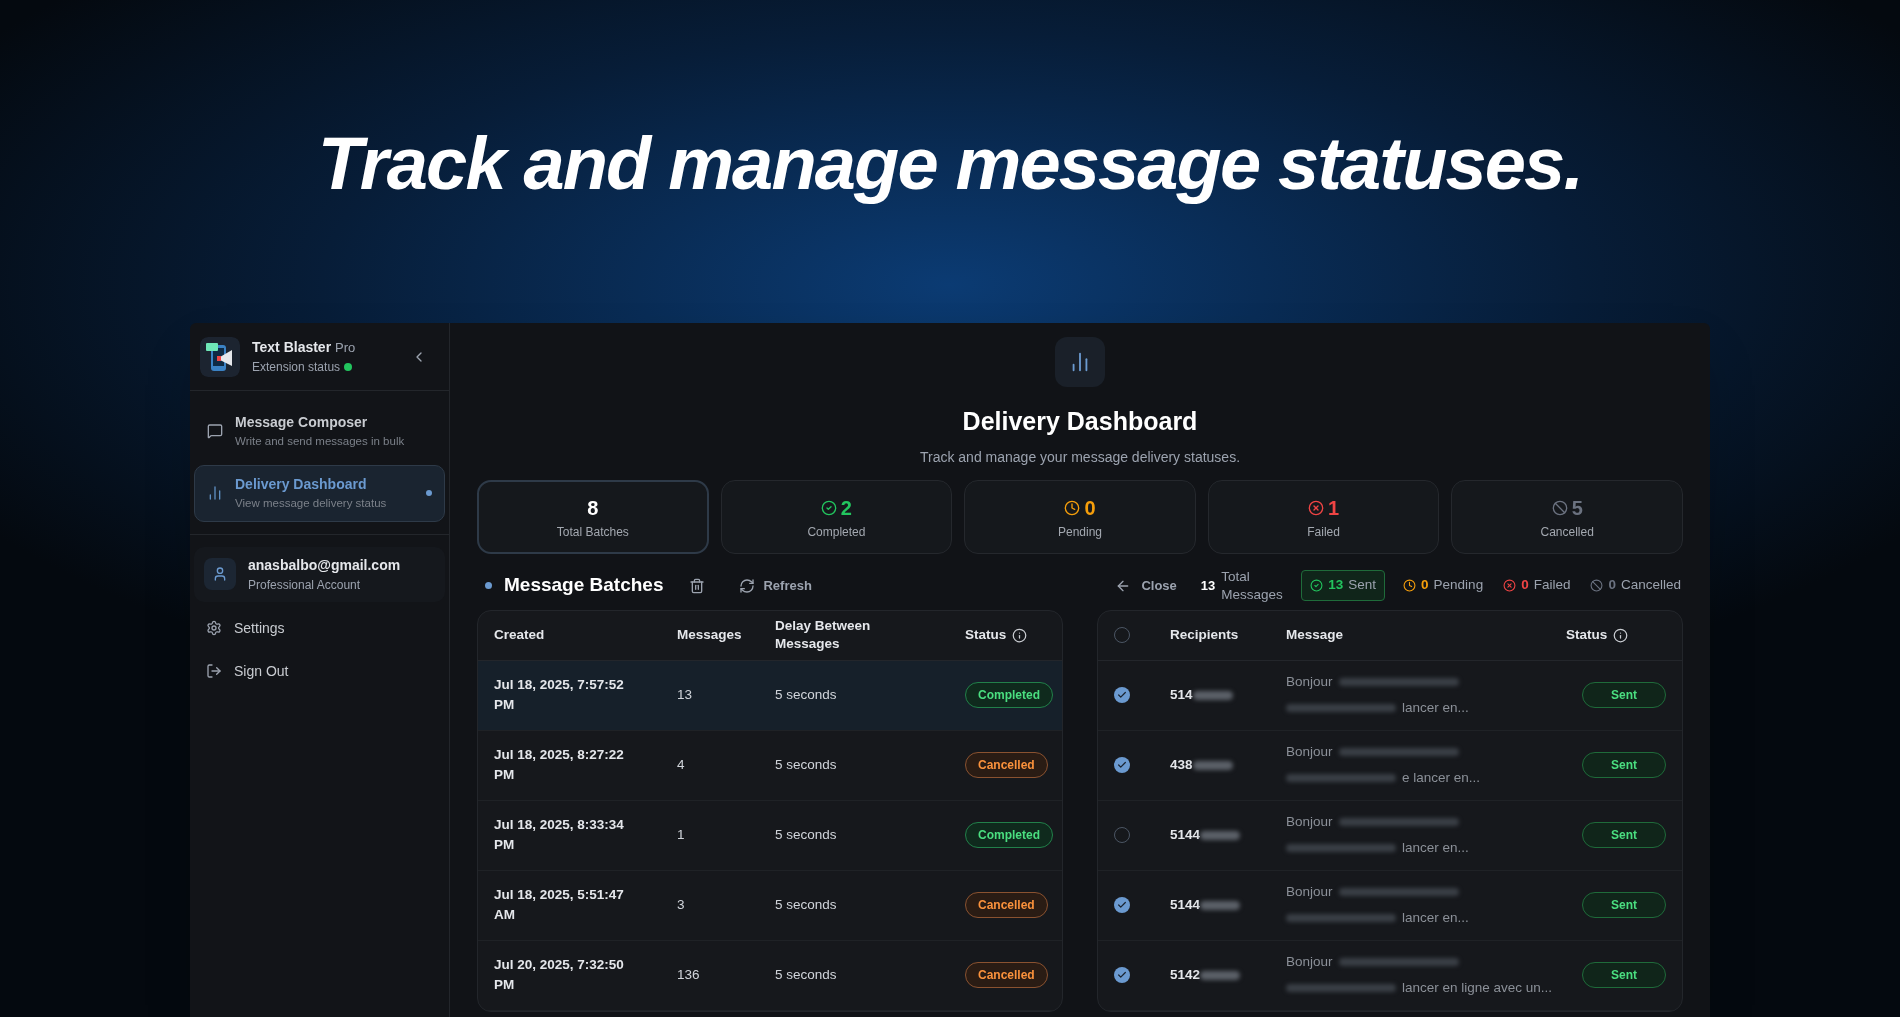 This screenshot has width=1900, height=1017. Describe the element at coordinates (1181, 764) in the screenshot. I see `recipient-cell-text: 438` at that location.